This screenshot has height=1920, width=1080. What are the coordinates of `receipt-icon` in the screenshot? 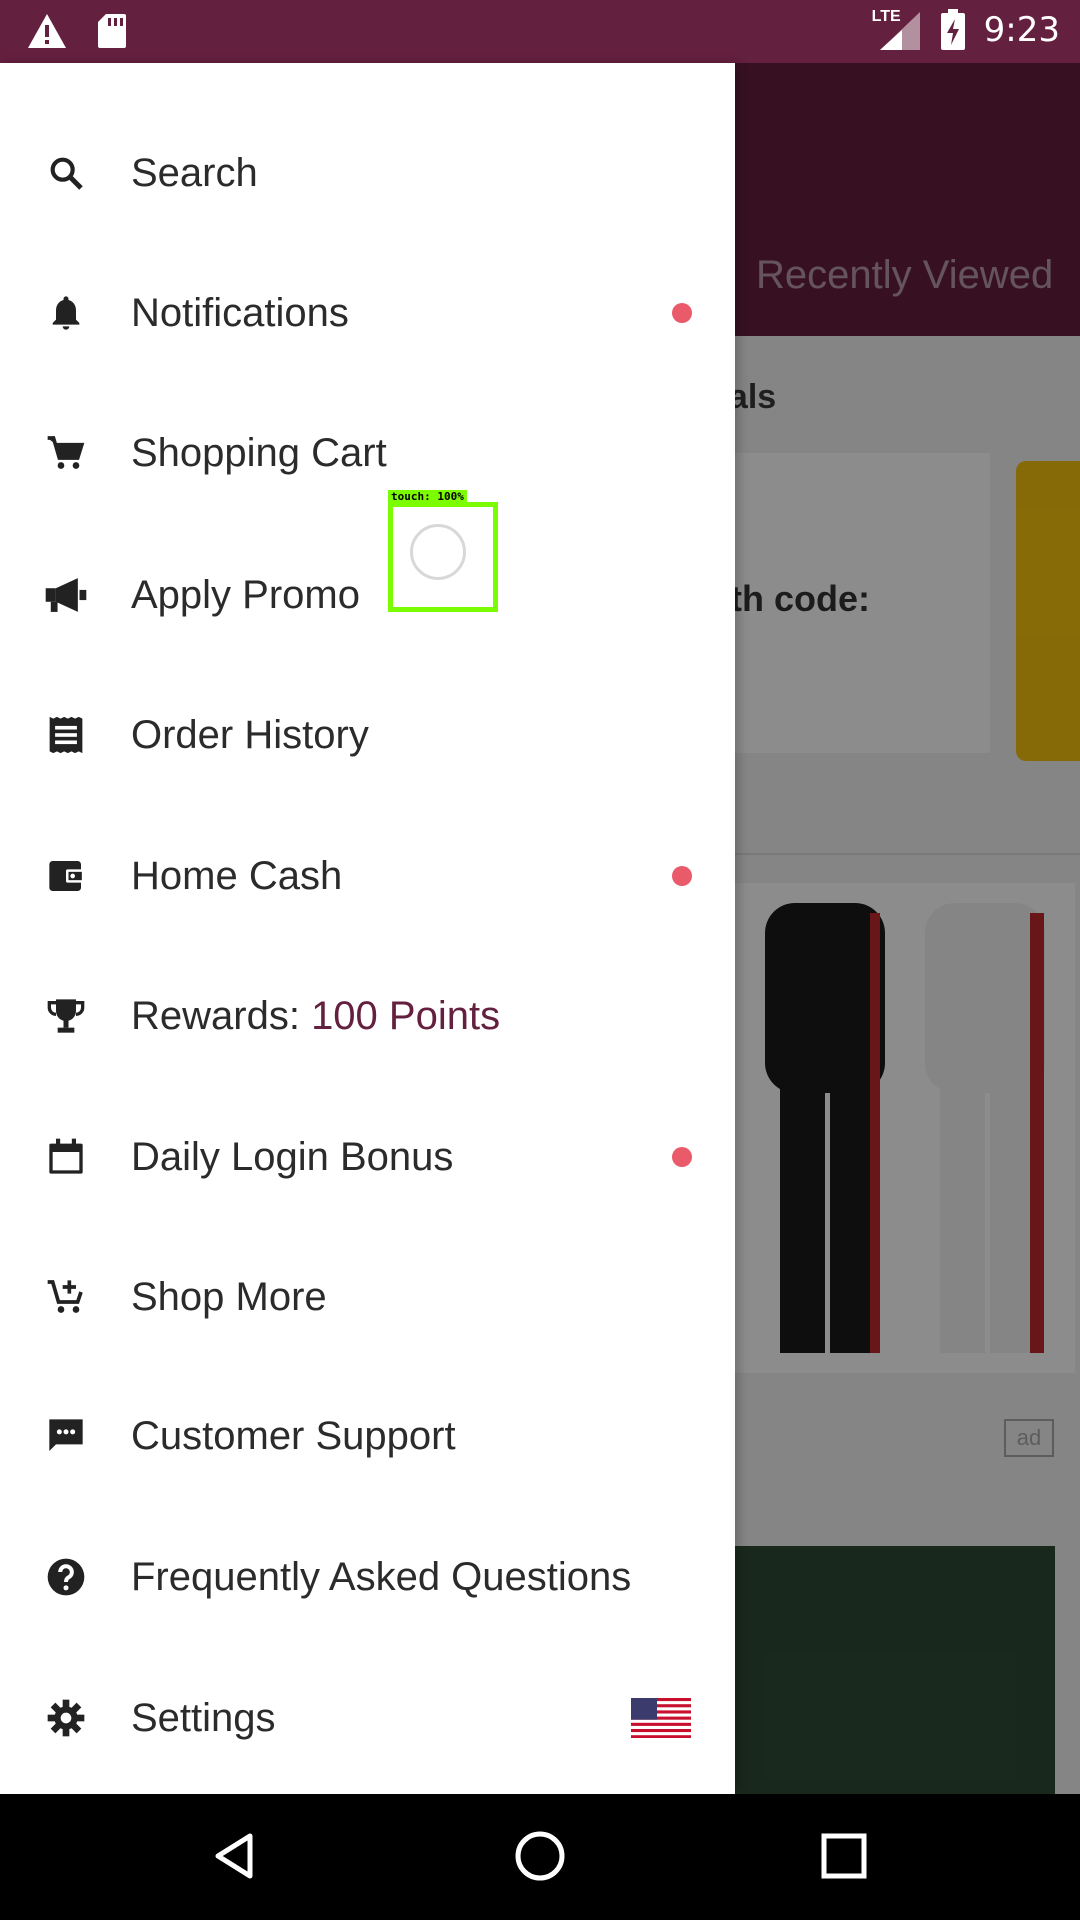 It's located at (66, 735).